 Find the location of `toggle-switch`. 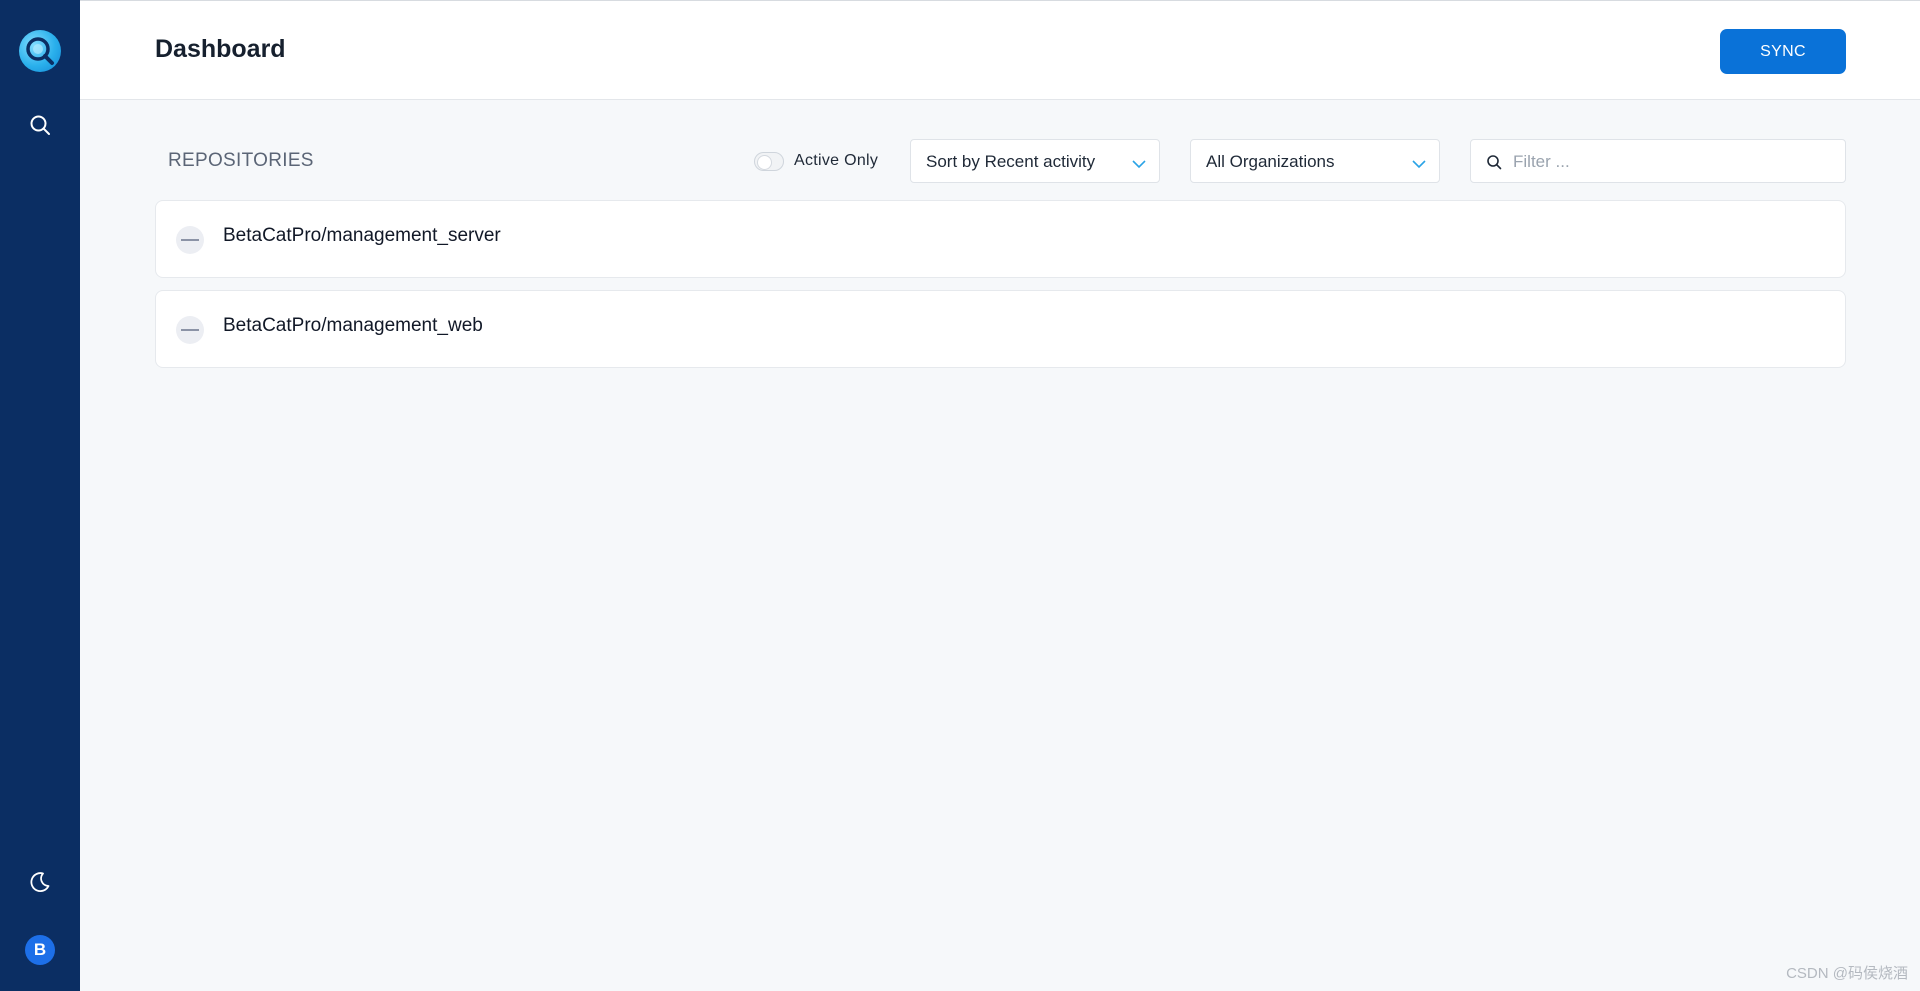

toggle-switch is located at coordinates (769, 161).